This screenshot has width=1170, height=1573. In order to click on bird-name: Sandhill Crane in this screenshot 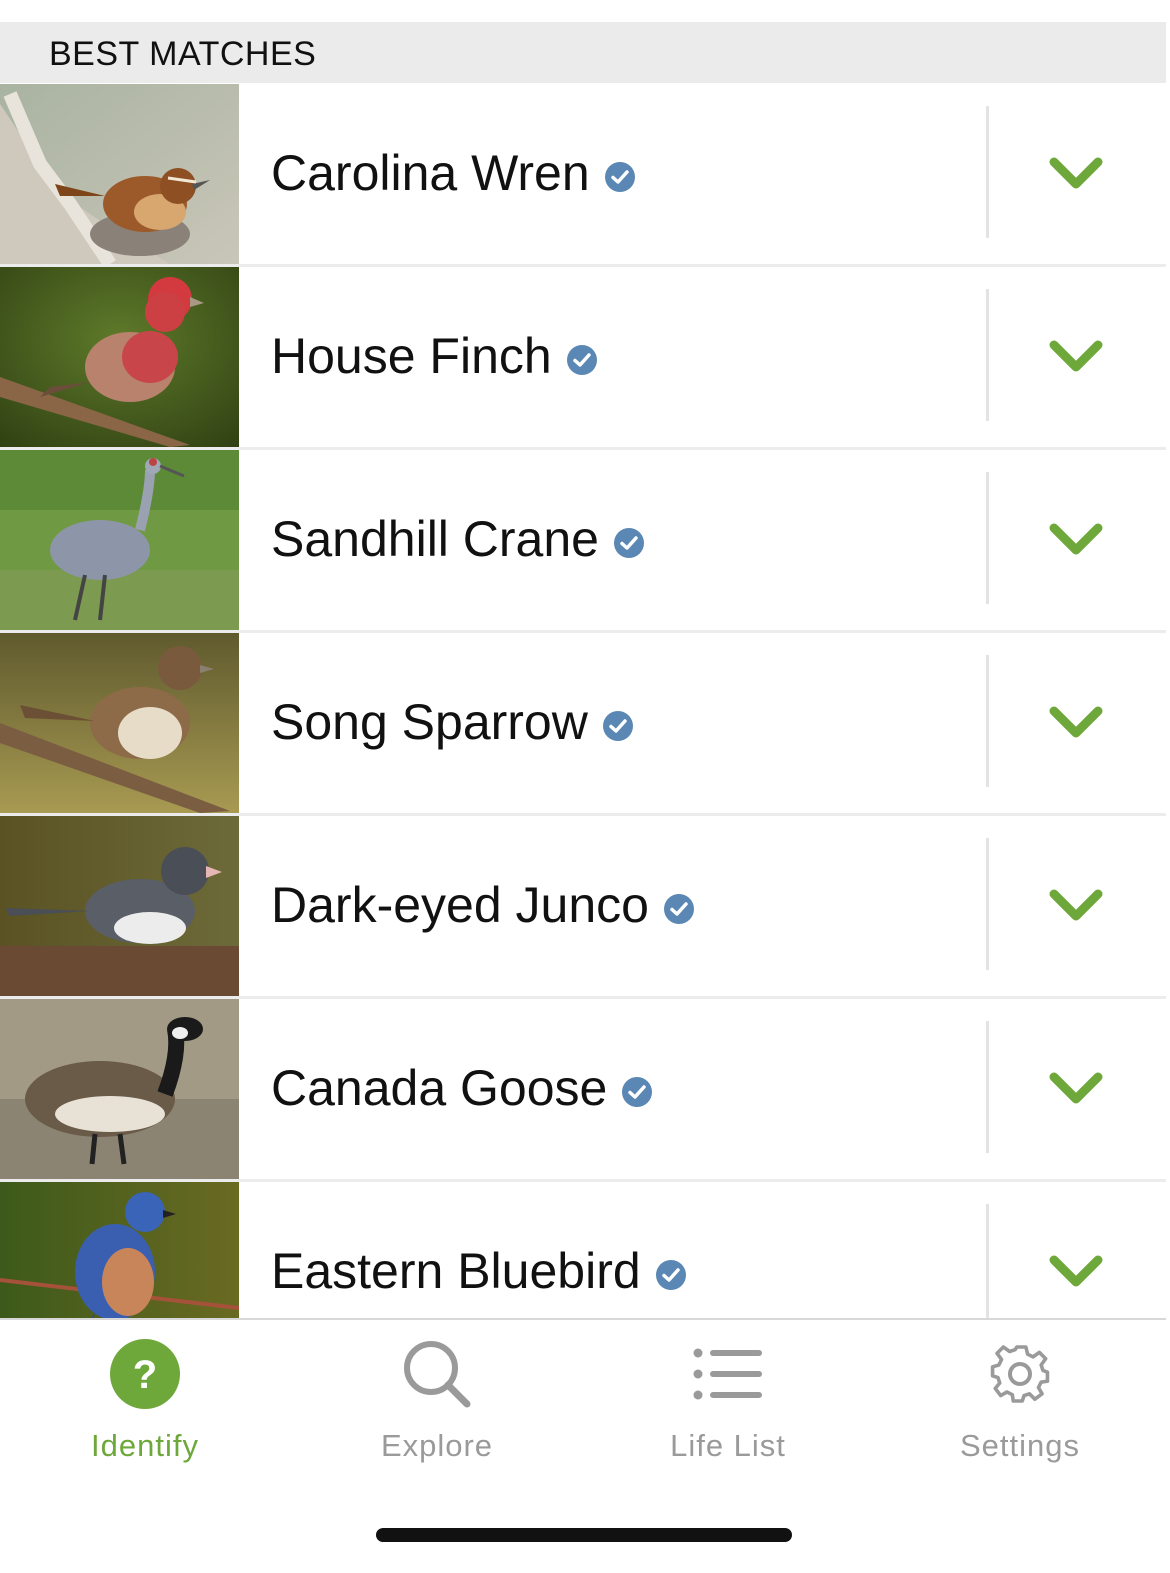, I will do `click(458, 539)`.